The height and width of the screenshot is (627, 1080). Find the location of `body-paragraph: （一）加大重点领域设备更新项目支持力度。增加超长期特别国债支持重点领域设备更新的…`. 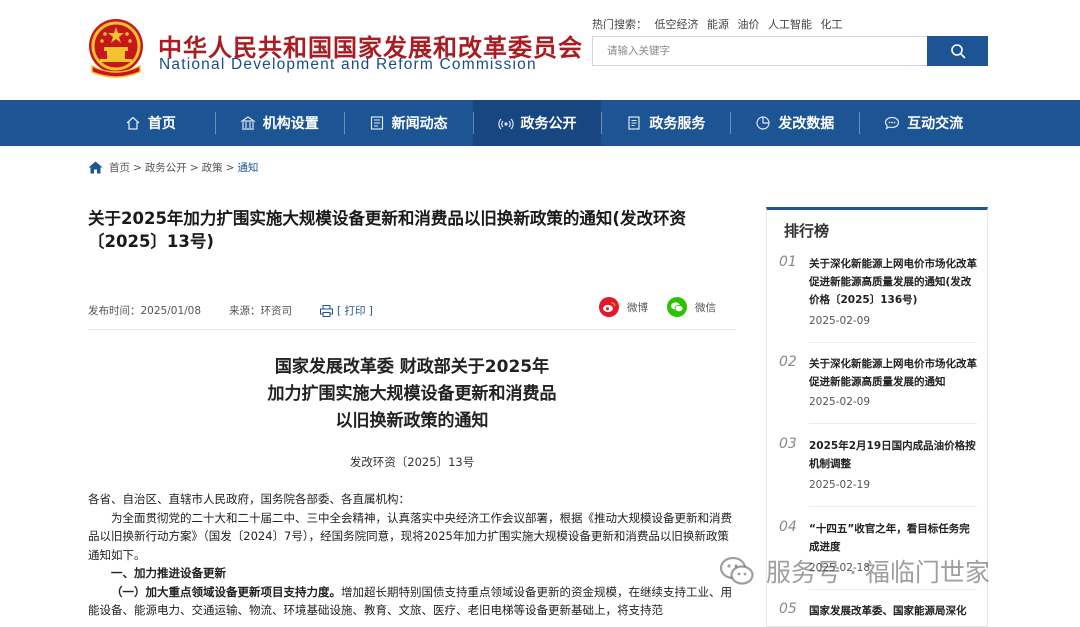

body-paragraph: （一）加大重点领域设备更新项目支持力度。增加超长期特别国债支持重点领域设备更新的… is located at coordinates (412, 601).